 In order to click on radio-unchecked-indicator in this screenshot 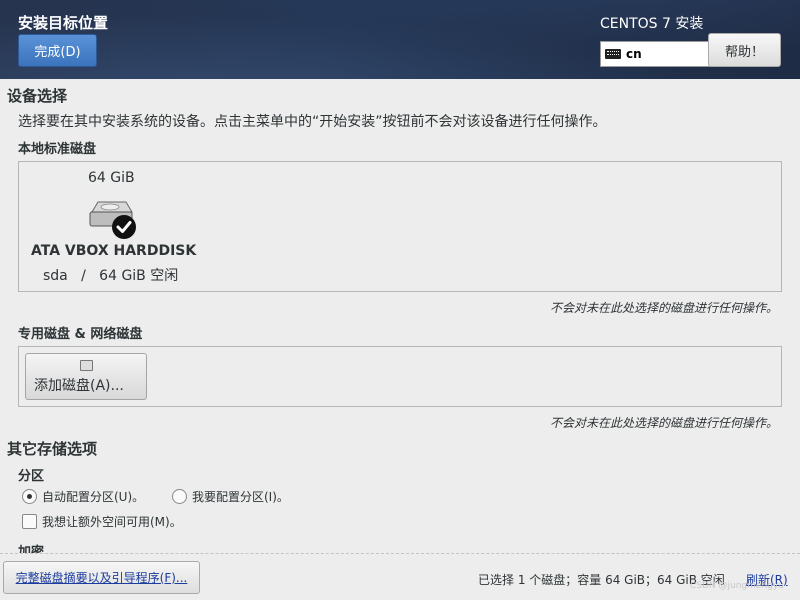, I will do `click(179, 496)`.